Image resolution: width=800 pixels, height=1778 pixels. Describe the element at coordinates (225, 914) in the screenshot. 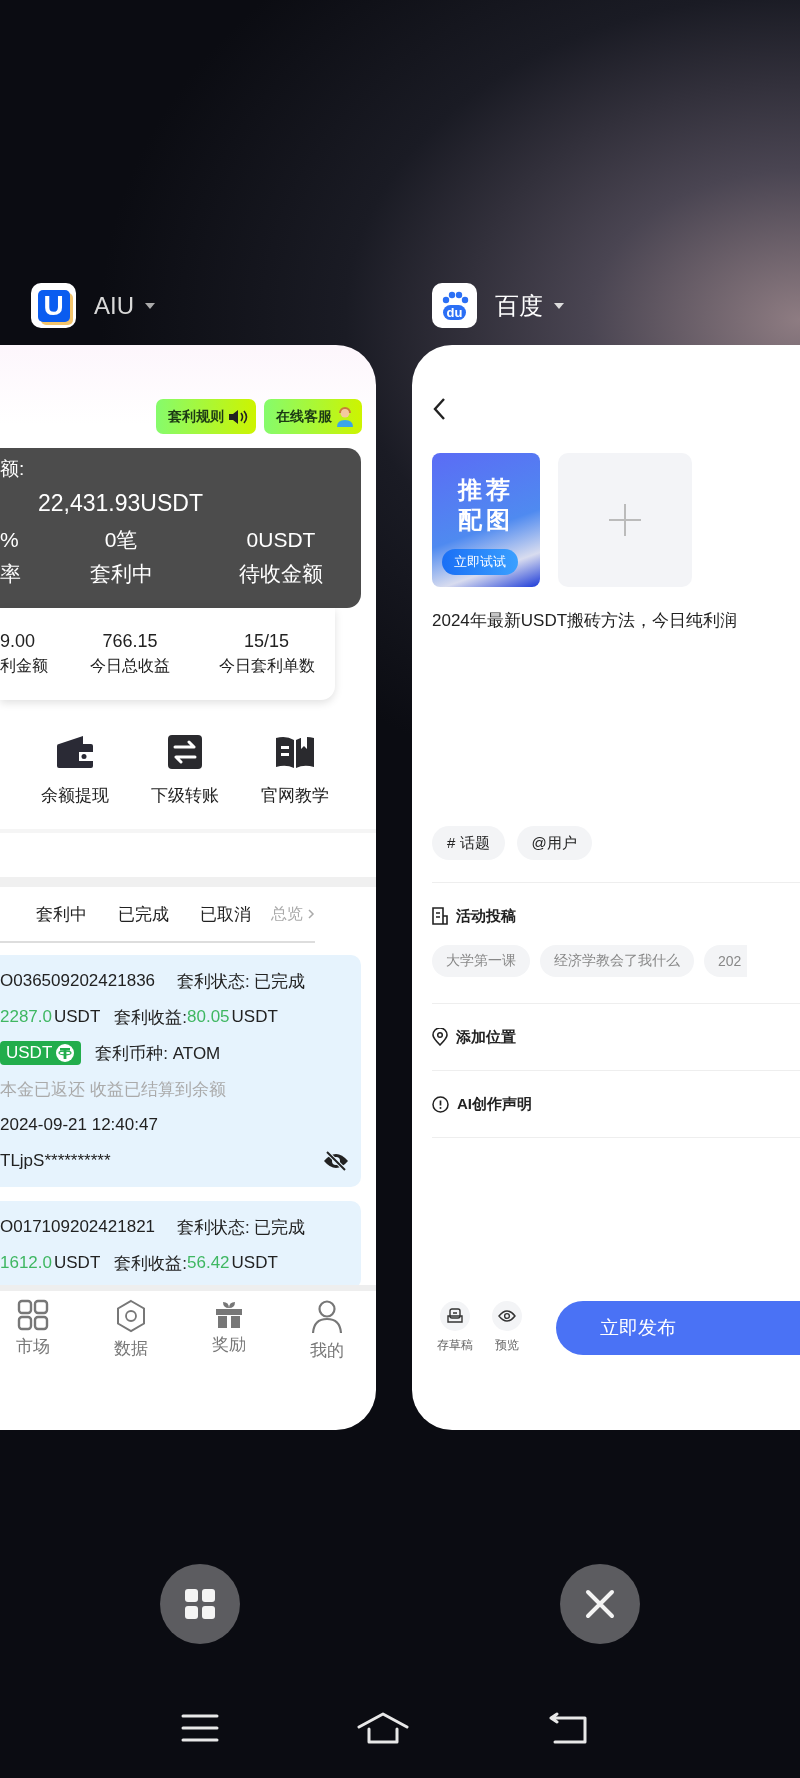

I see `tab: 已取消` at that location.